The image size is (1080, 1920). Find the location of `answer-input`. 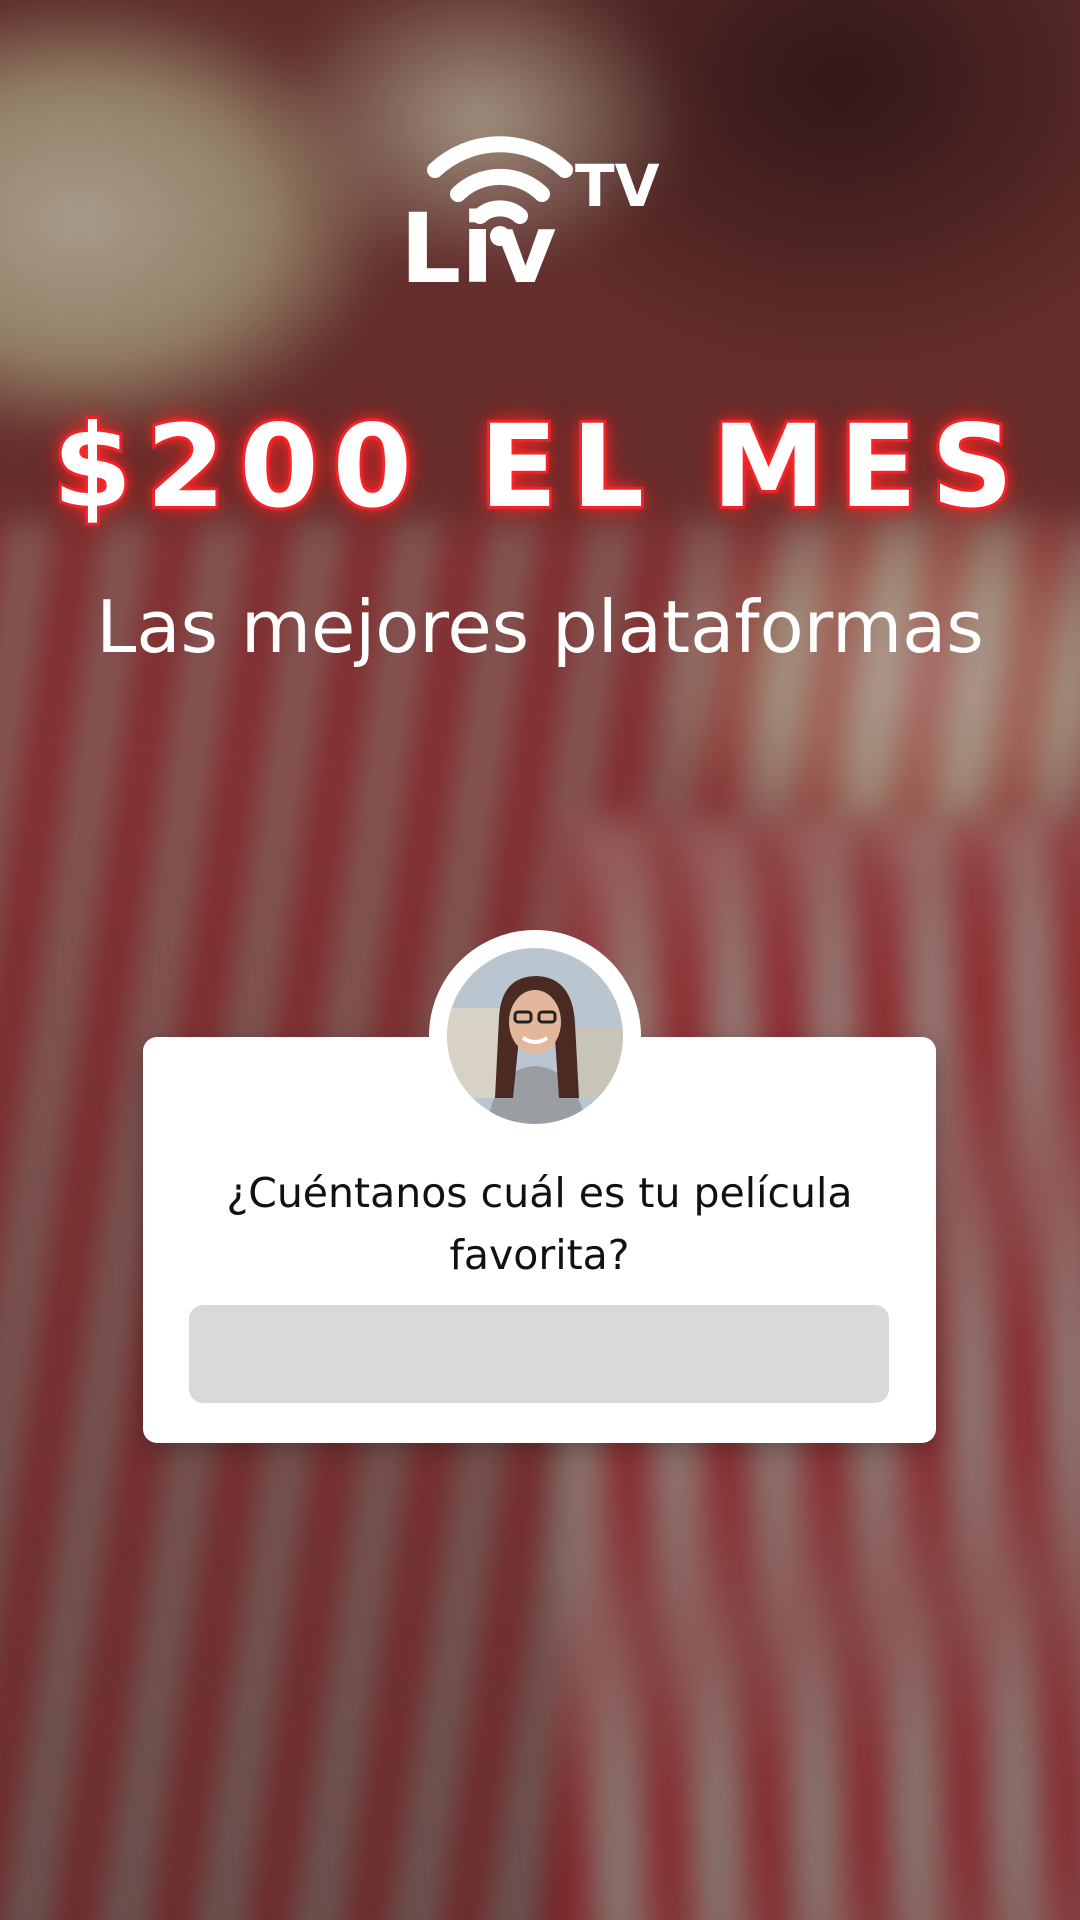

answer-input is located at coordinates (539, 1354).